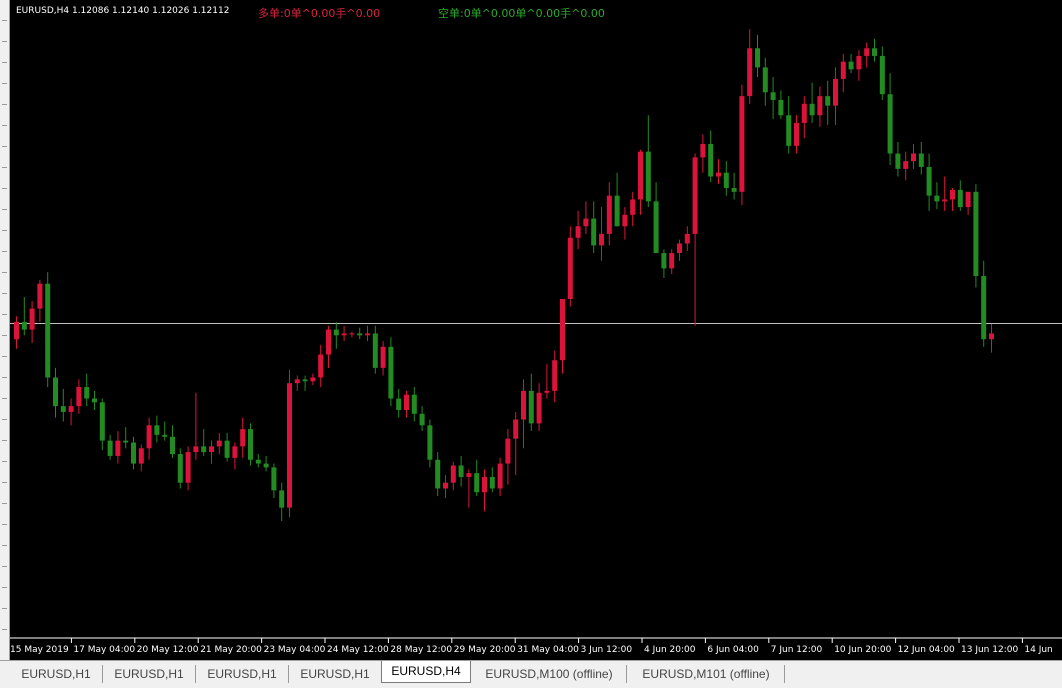  Describe the element at coordinates (231, 650) in the screenshot. I see `x-axis-label: 21 May 20:00` at that location.